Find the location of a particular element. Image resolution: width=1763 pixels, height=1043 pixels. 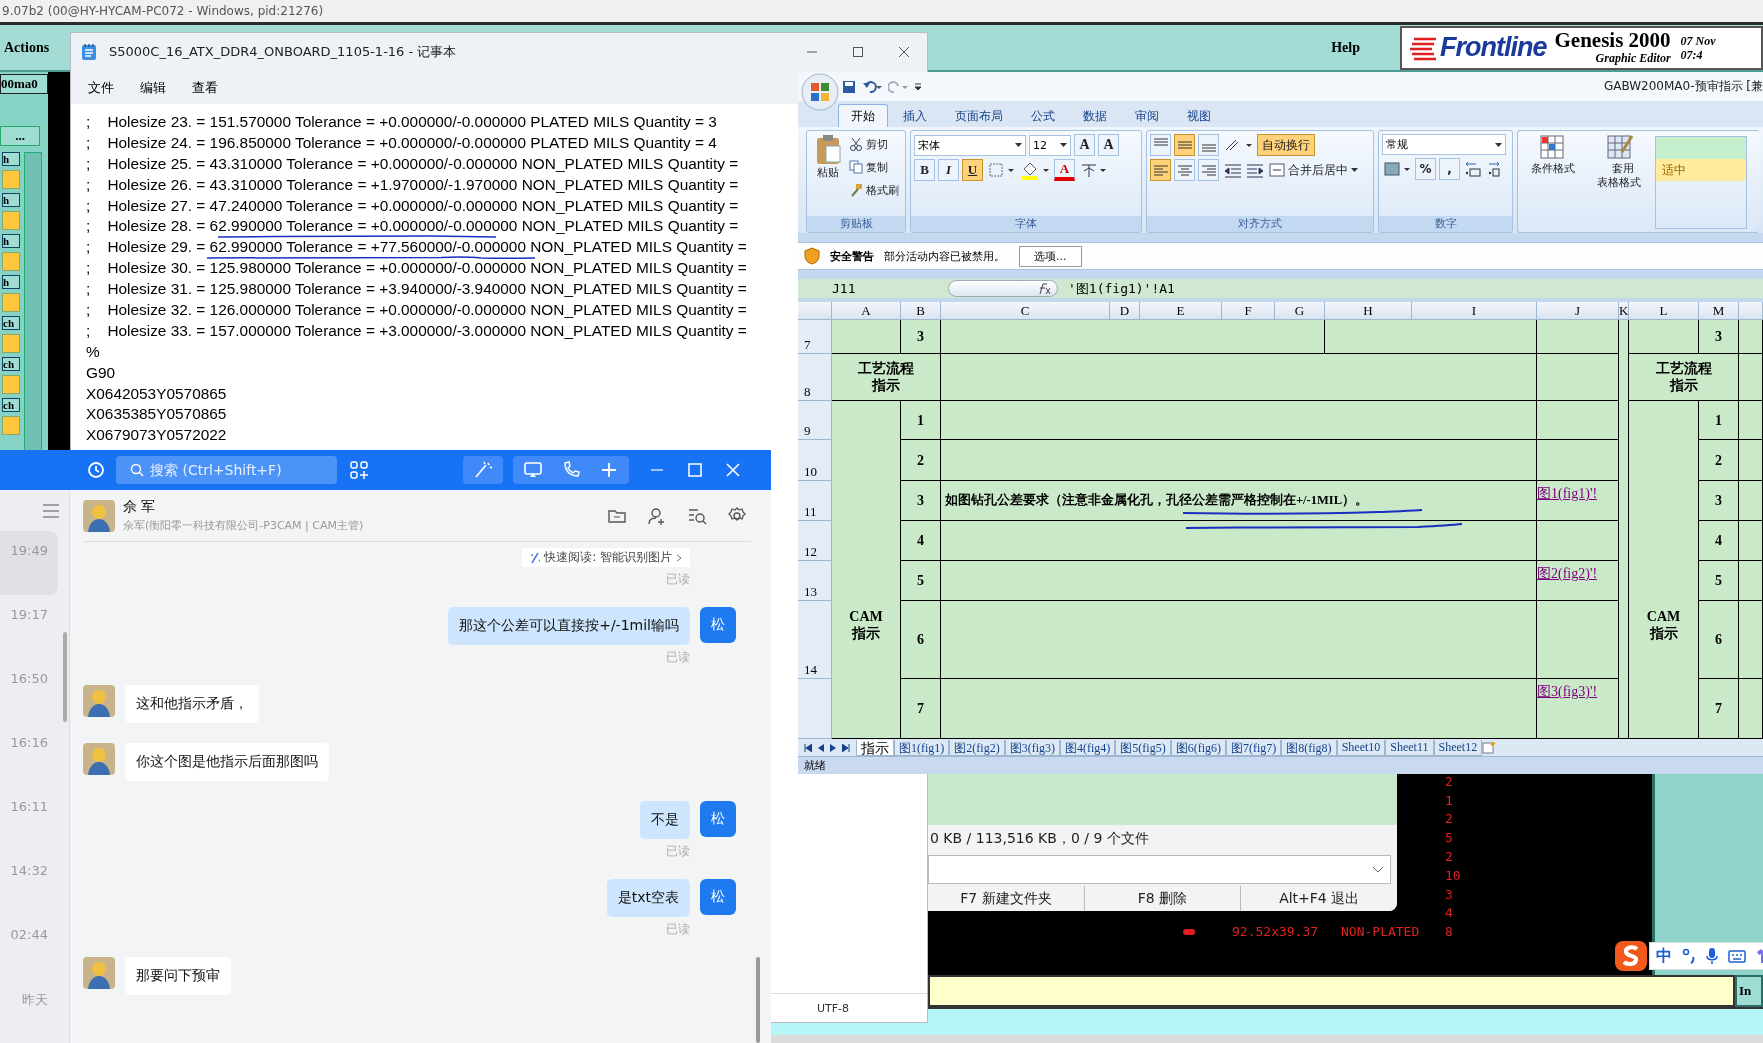

previous-sheet-icon is located at coordinates (821, 747).